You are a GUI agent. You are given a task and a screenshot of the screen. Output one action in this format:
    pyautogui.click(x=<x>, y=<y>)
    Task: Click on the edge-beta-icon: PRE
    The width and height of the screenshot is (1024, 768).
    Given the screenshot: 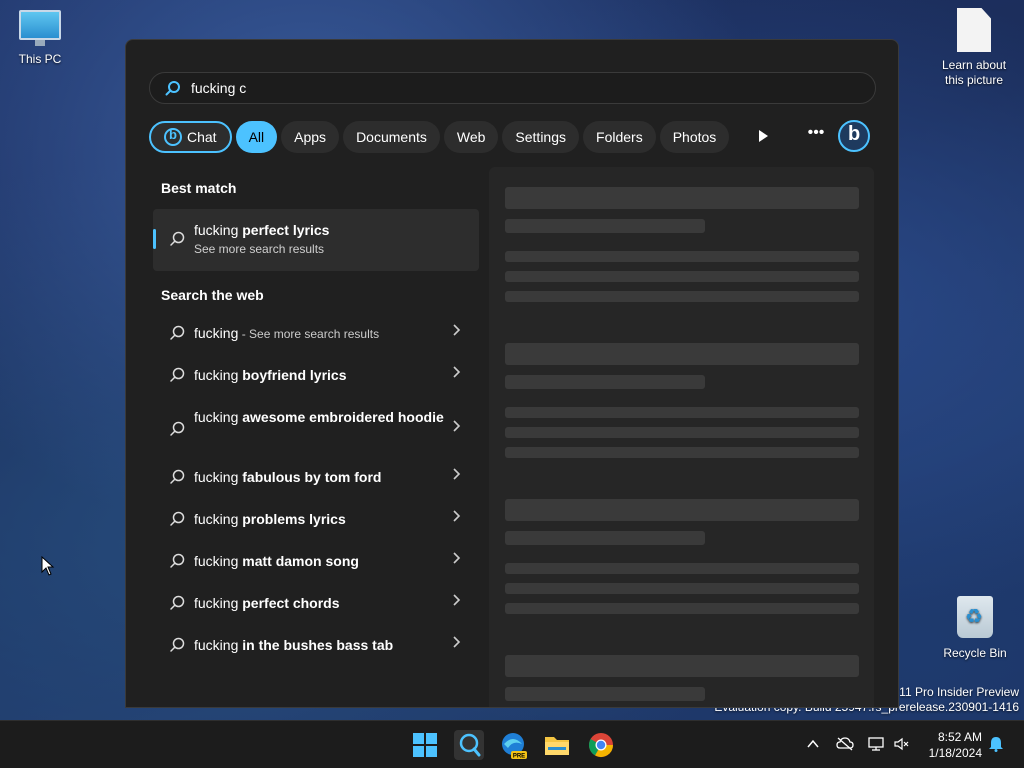 What is the action you would take?
    pyautogui.click(x=514, y=746)
    